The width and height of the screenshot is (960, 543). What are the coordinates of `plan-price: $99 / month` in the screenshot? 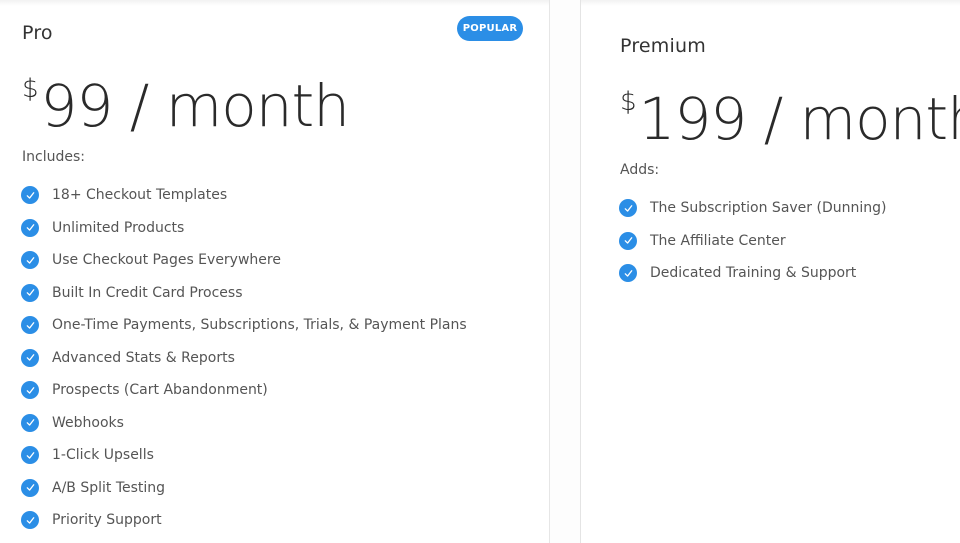 It's located at (186, 106).